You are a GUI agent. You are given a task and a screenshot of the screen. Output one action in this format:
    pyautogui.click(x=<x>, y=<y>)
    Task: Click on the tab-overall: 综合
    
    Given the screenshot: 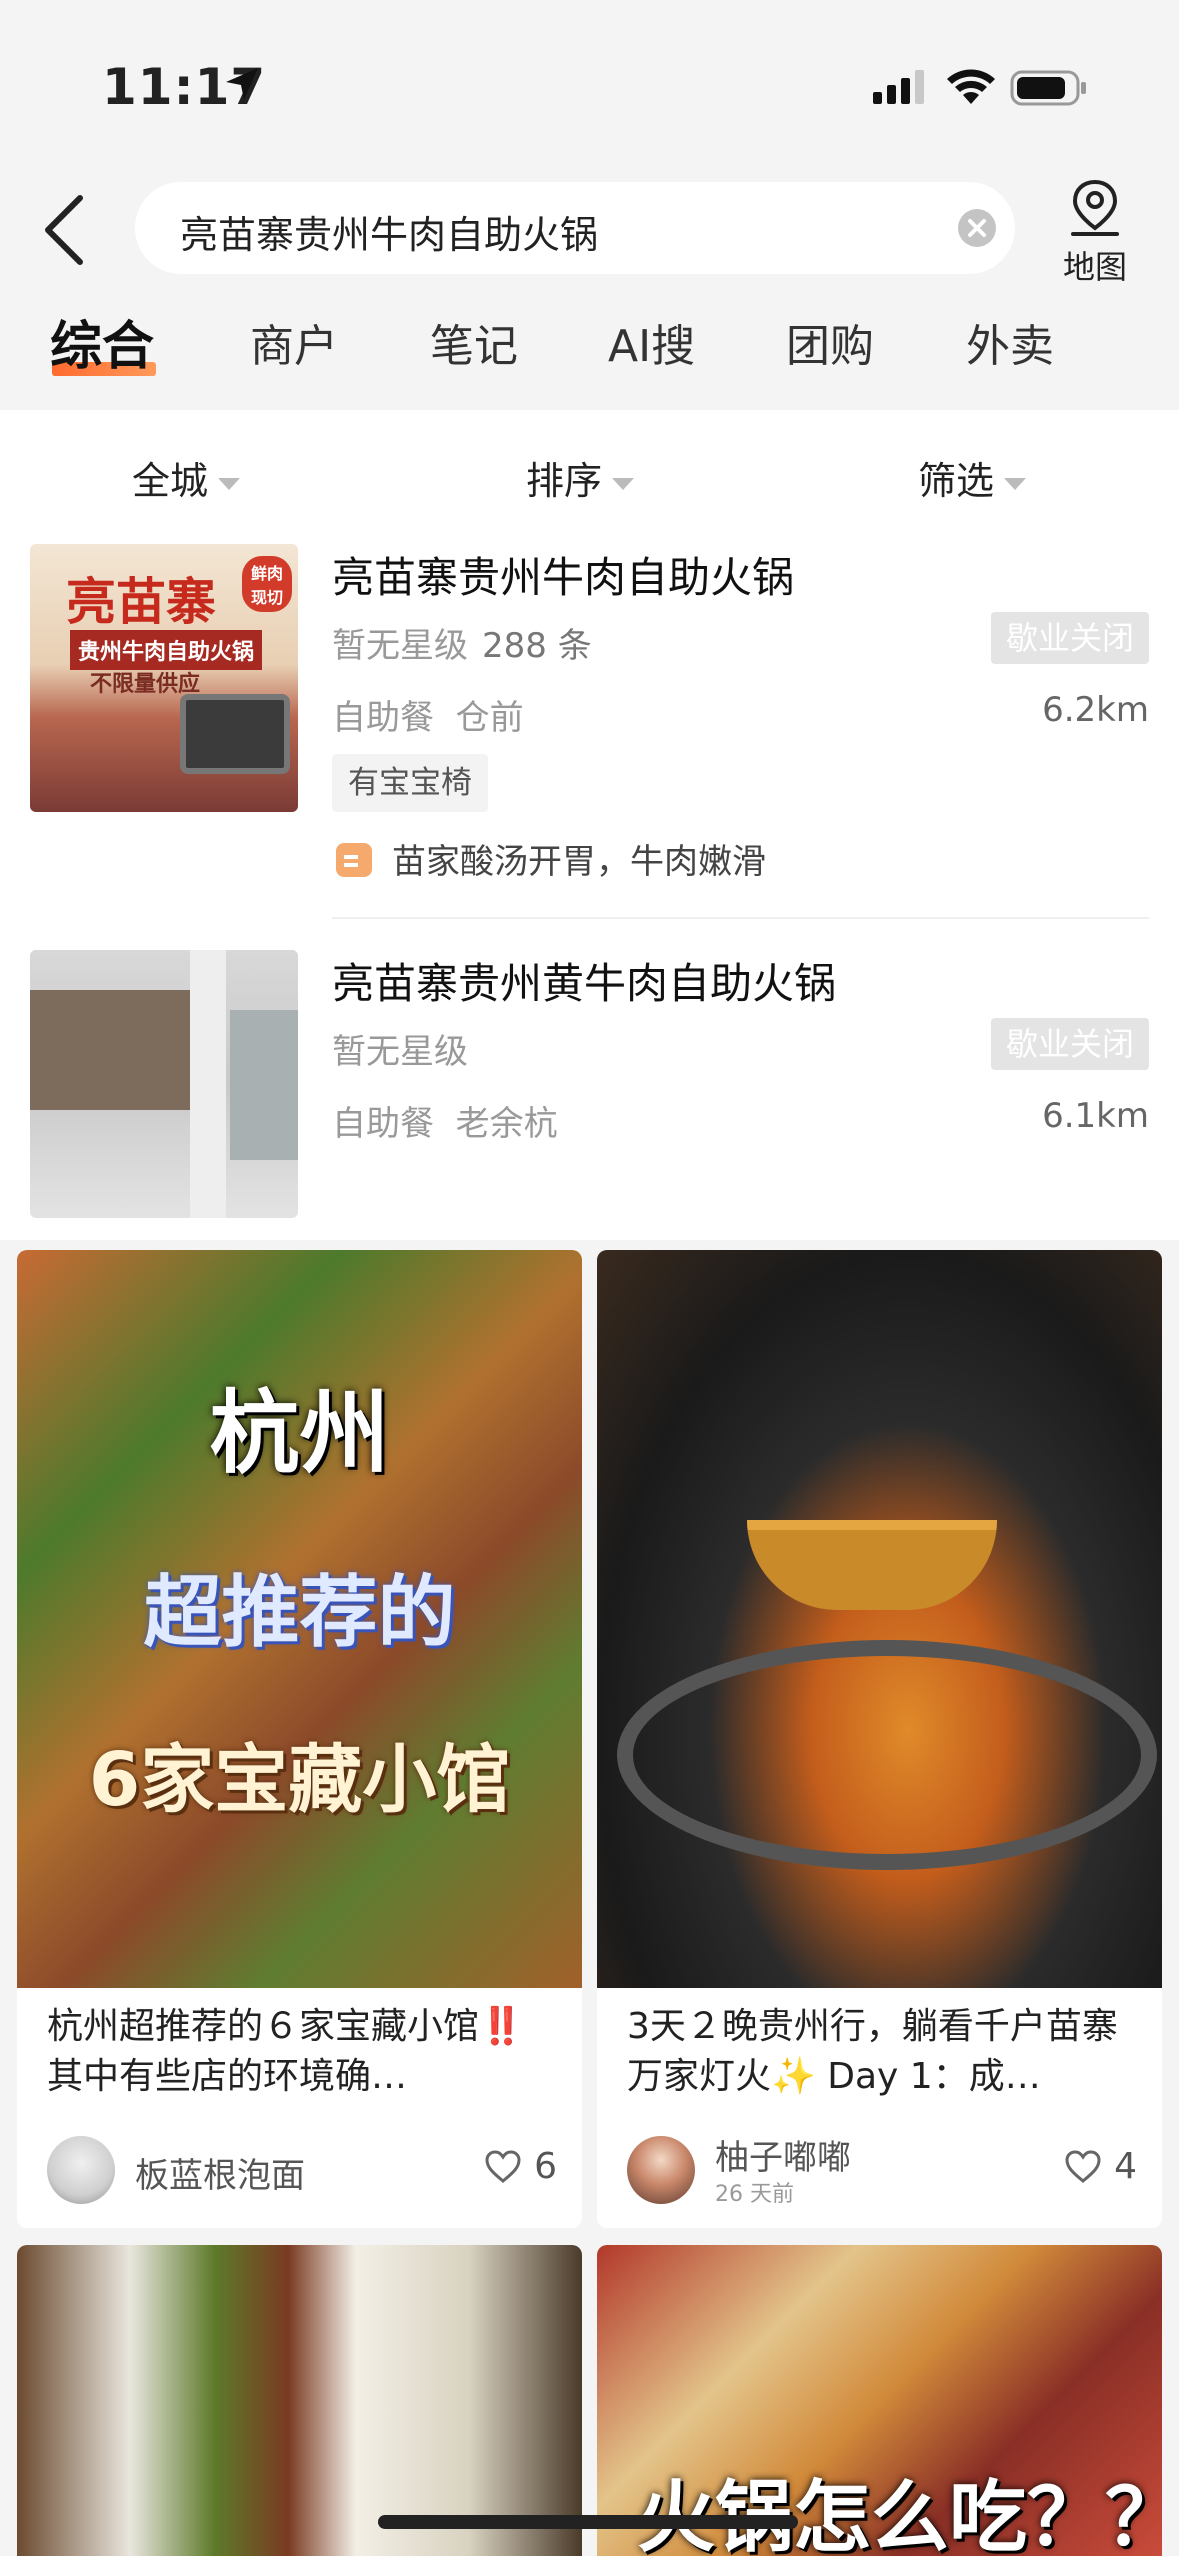 What is the action you would take?
    pyautogui.click(x=102, y=341)
    